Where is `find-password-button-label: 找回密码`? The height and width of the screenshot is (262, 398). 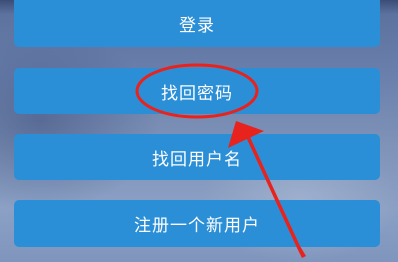 find-password-button-label: 找回密码 is located at coordinates (197, 93).